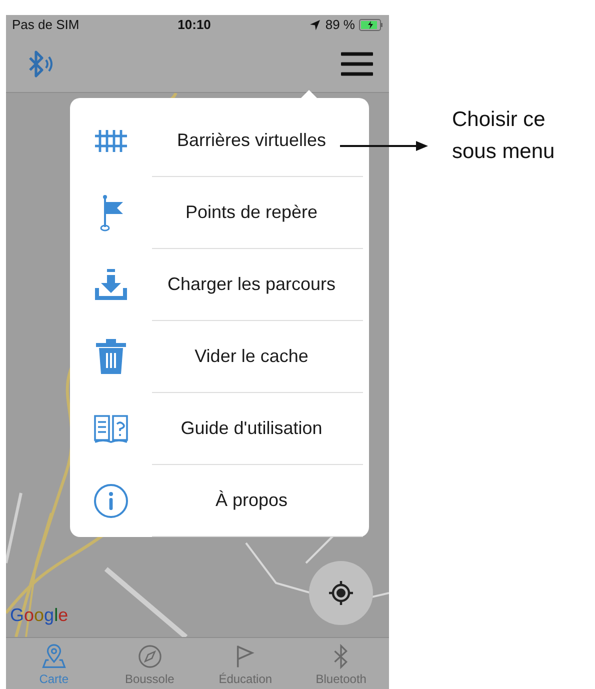 Image resolution: width=595 pixels, height=689 pixels. I want to click on clock-time: 10:10, so click(194, 25).